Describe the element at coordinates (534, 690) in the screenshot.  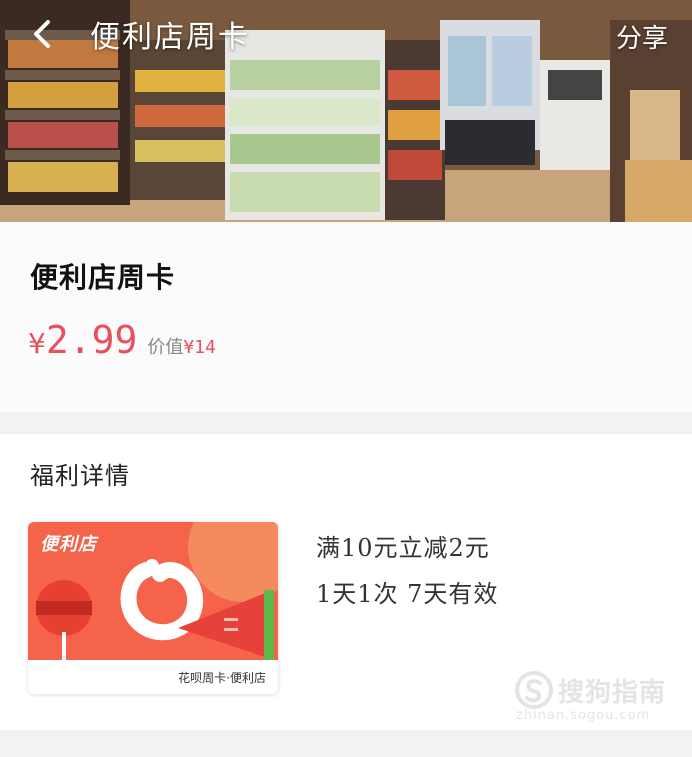
I see `sogou-logo-icon` at that location.